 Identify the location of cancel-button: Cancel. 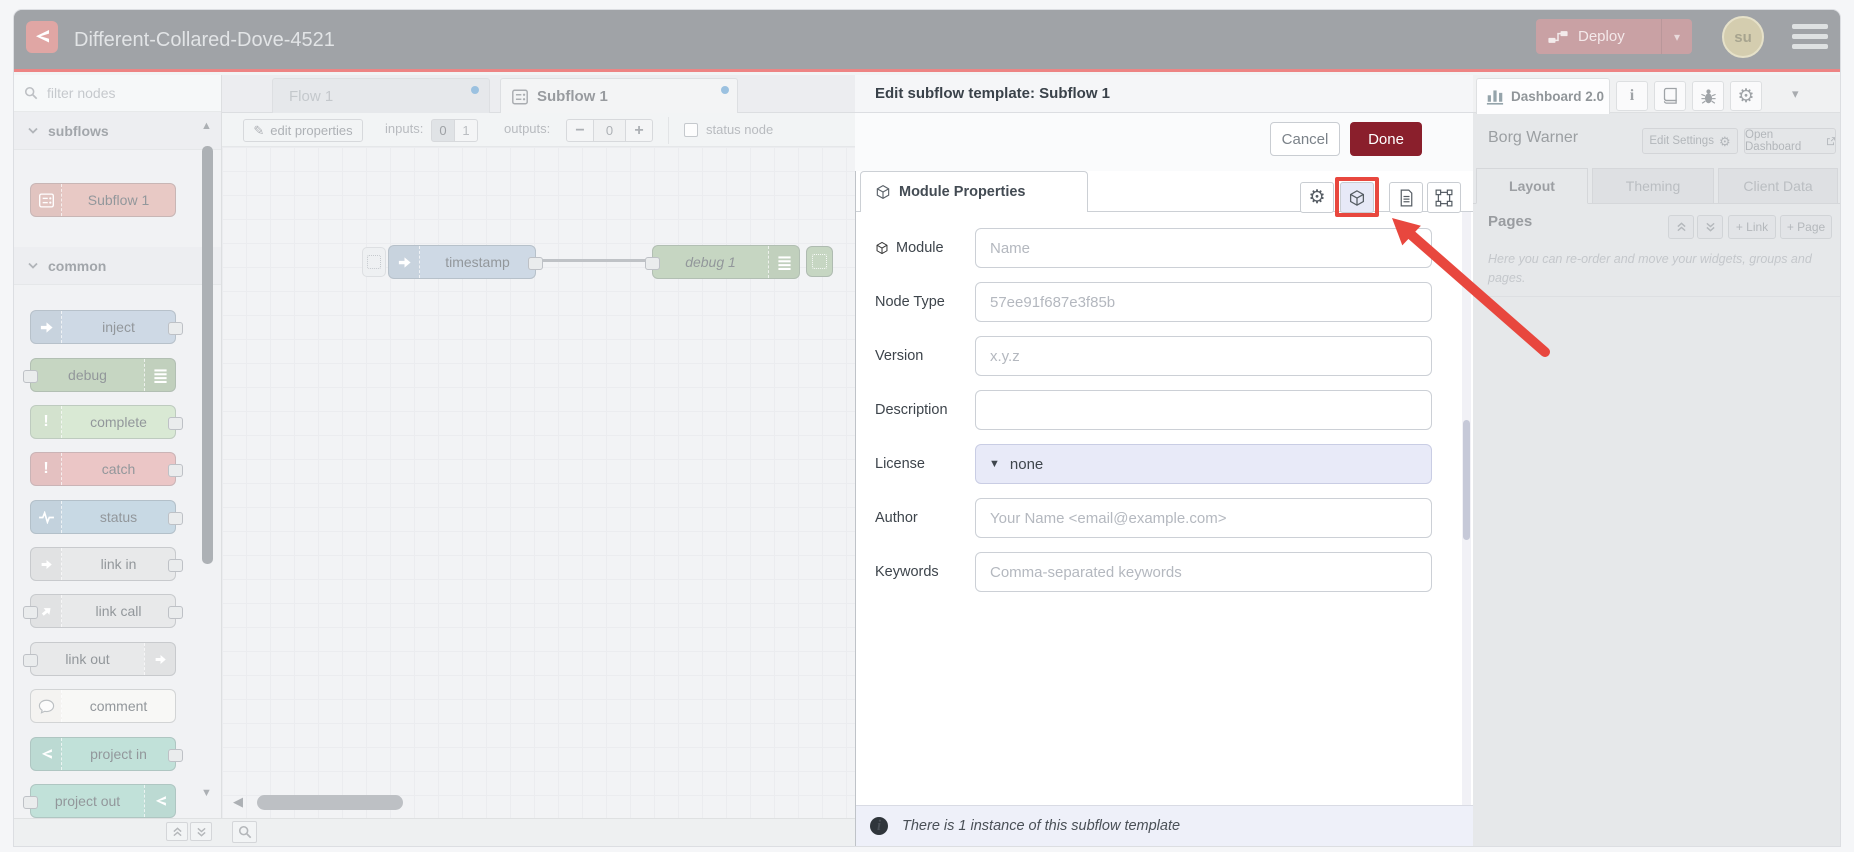
(1305, 139).